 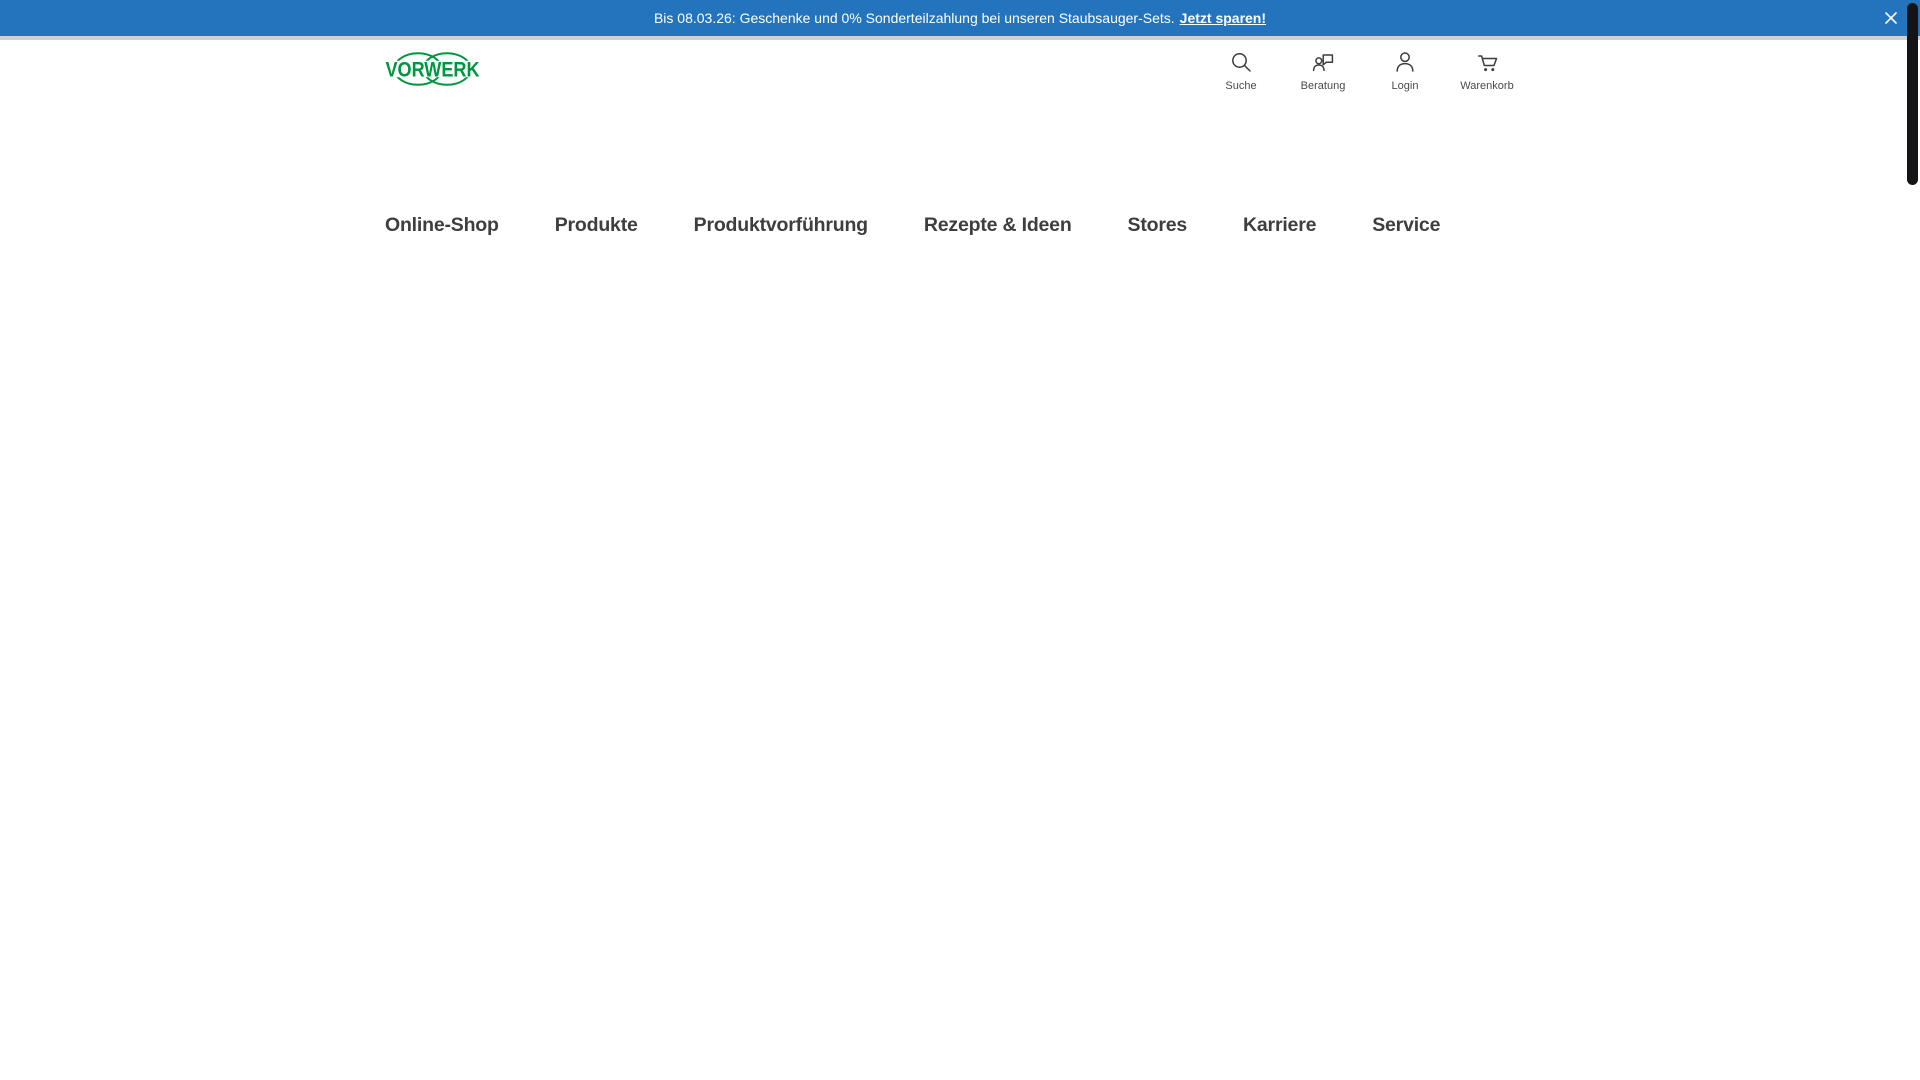 What do you see at coordinates (596, 225) in the screenshot?
I see `nav-item-produkte: Produkte` at bounding box center [596, 225].